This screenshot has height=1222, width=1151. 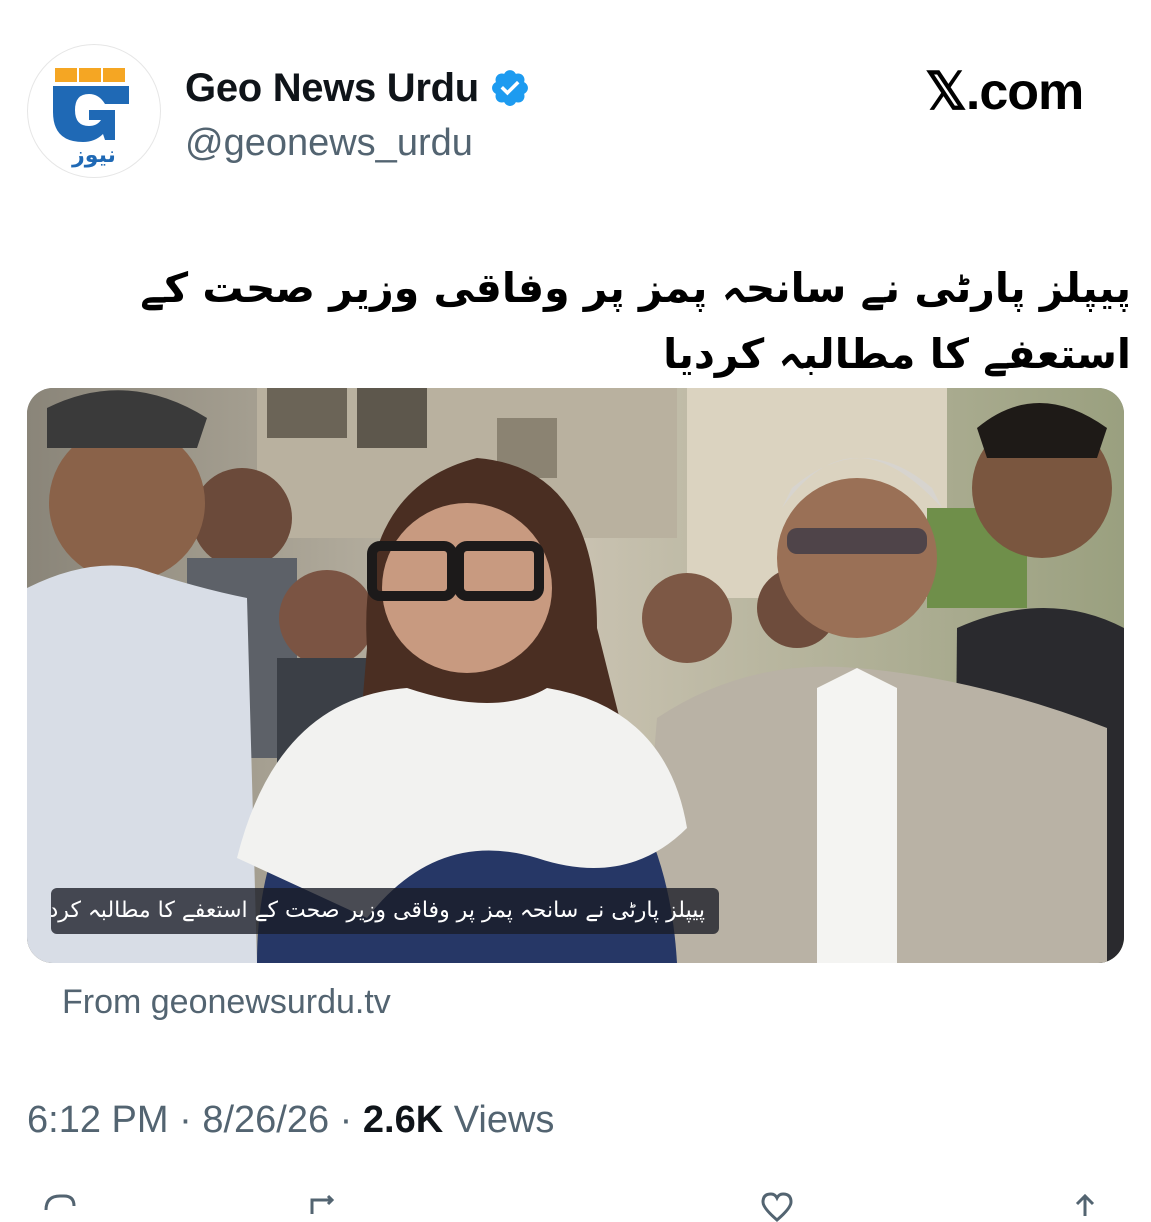 What do you see at coordinates (98, 1120) in the screenshot?
I see `tweet-time: 6:12 PM` at bounding box center [98, 1120].